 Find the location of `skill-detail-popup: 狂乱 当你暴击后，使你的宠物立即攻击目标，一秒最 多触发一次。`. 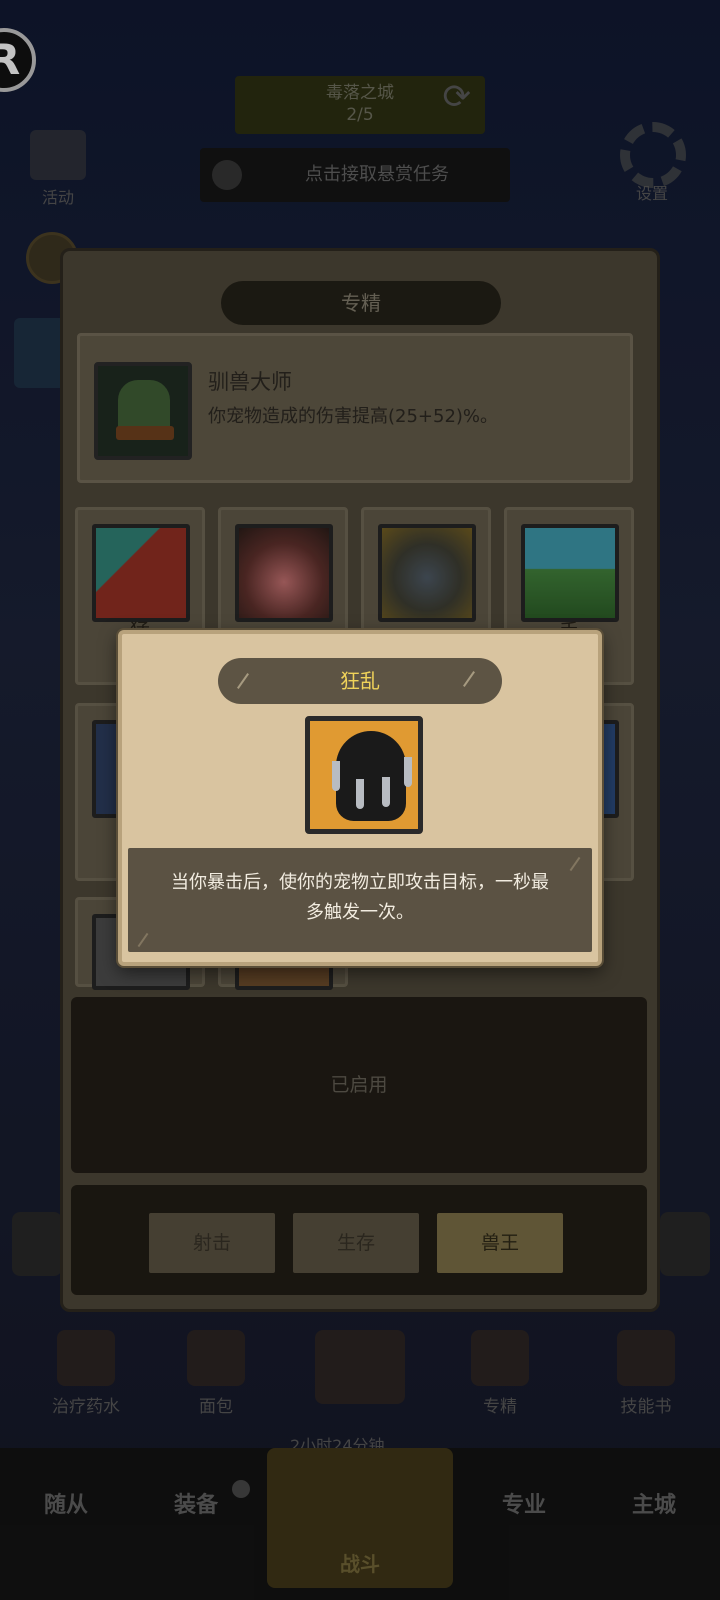

skill-detail-popup: 狂乱 当你暴击后，使你的宠物立即攻击目标，一秒最 多触发一次。 is located at coordinates (360, 798).